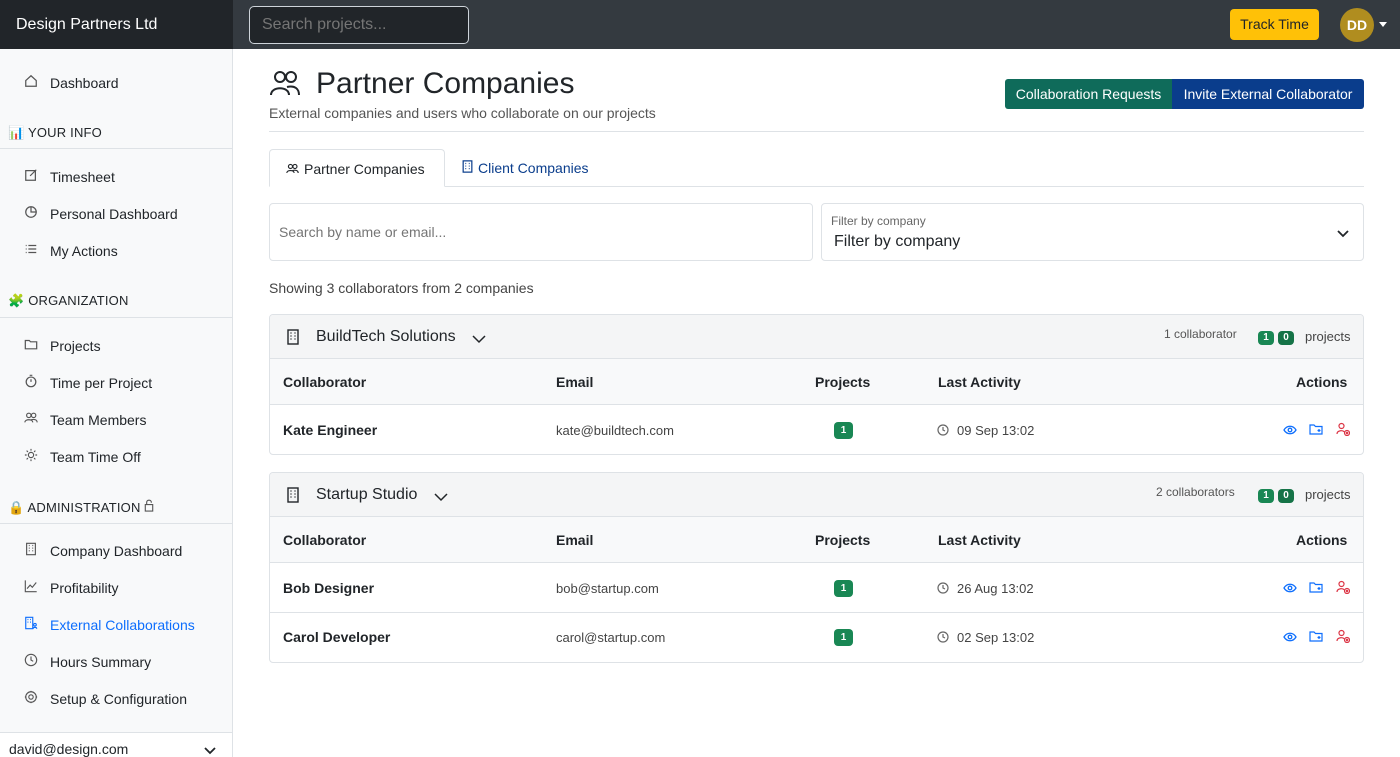 The image size is (1400, 757). What do you see at coordinates (1195, 492) in the screenshot?
I see `collaborator-count: 2 collaborators` at bounding box center [1195, 492].